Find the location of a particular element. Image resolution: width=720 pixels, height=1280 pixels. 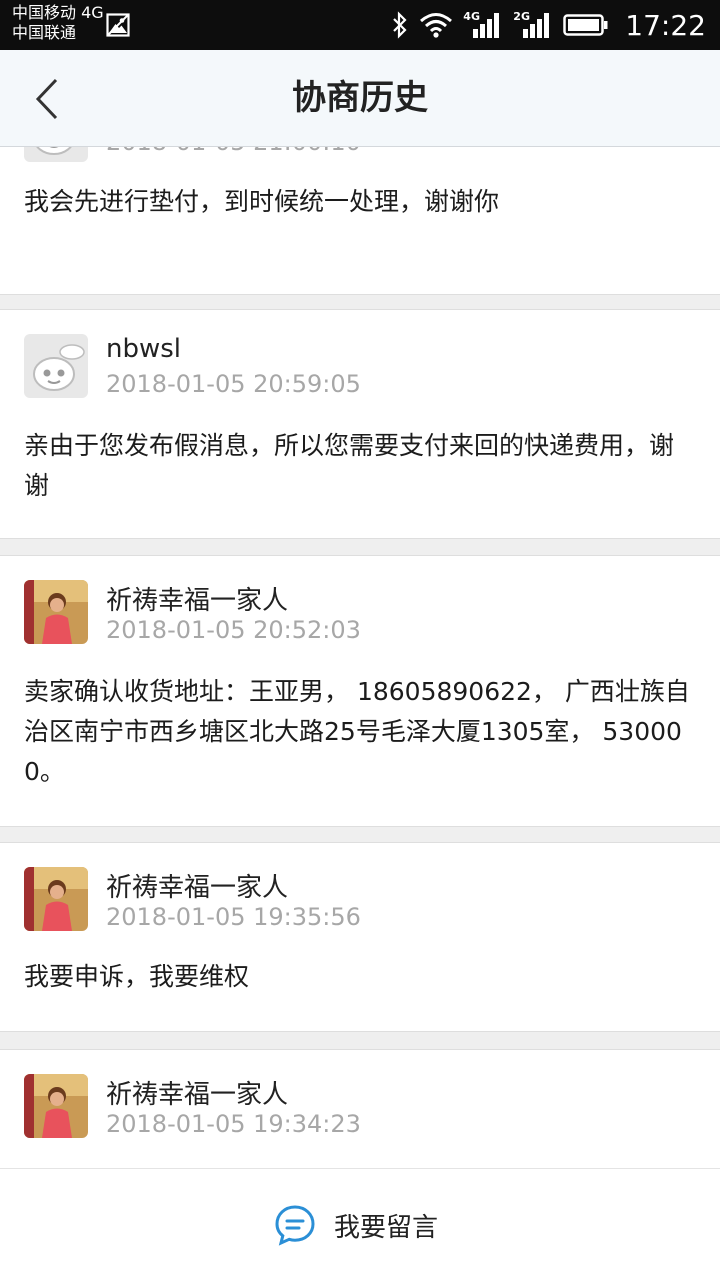

carrier-1: 中国移动 4G is located at coordinates (58, 12).